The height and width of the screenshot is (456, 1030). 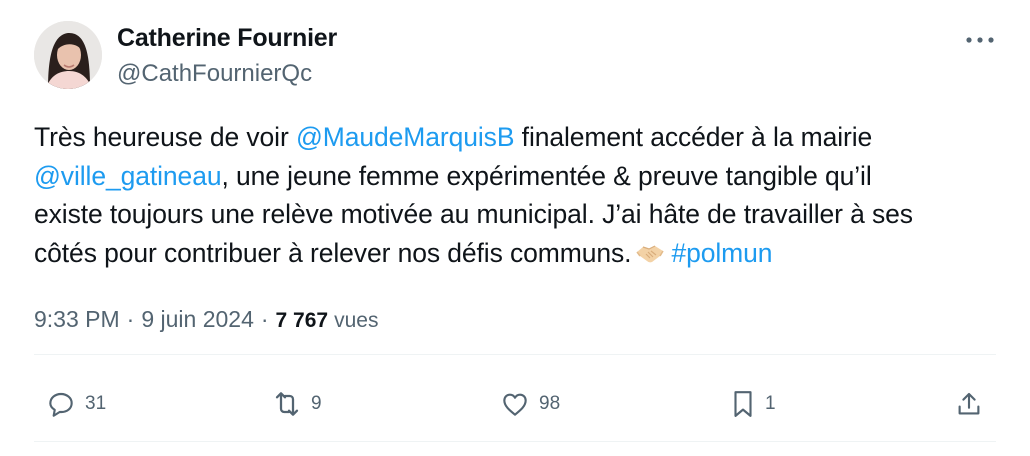 What do you see at coordinates (214, 74) in the screenshot?
I see `author-handle: @CathFournierQc` at bounding box center [214, 74].